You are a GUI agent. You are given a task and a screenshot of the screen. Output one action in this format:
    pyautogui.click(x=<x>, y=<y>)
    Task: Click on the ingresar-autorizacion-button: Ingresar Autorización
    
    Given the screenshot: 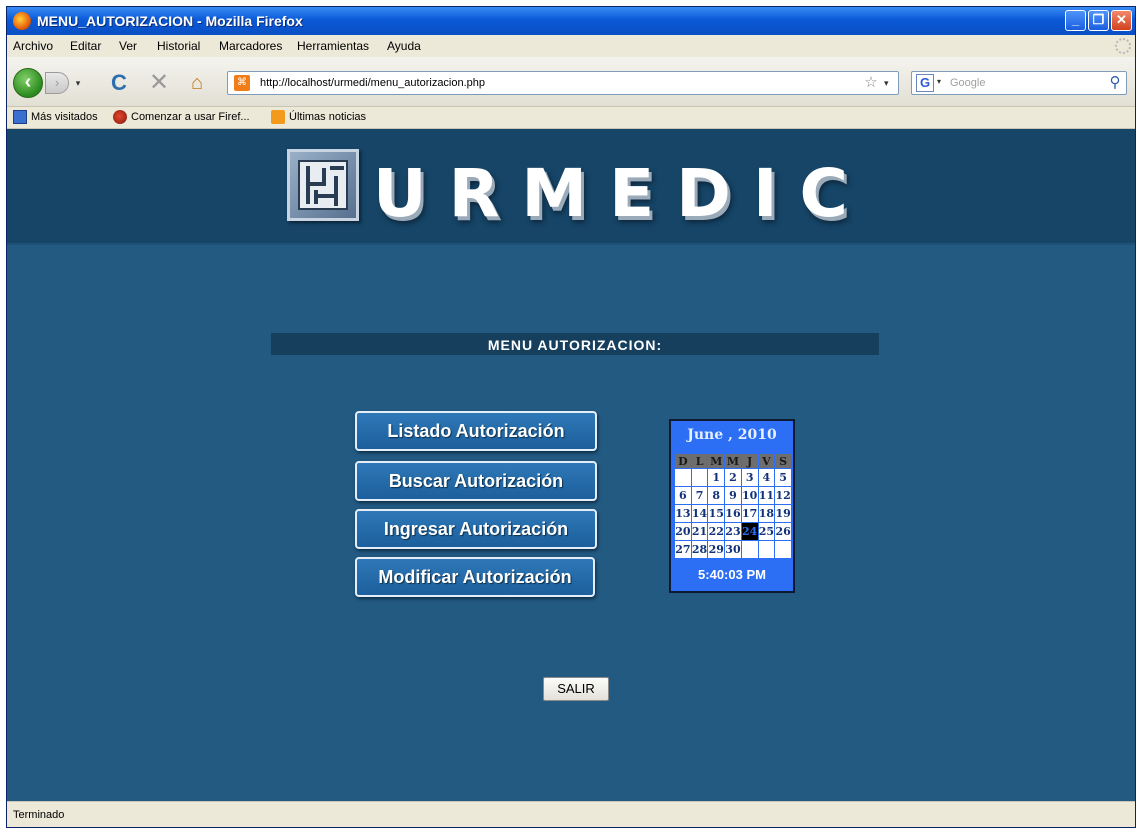 What is the action you would take?
    pyautogui.click(x=476, y=529)
    